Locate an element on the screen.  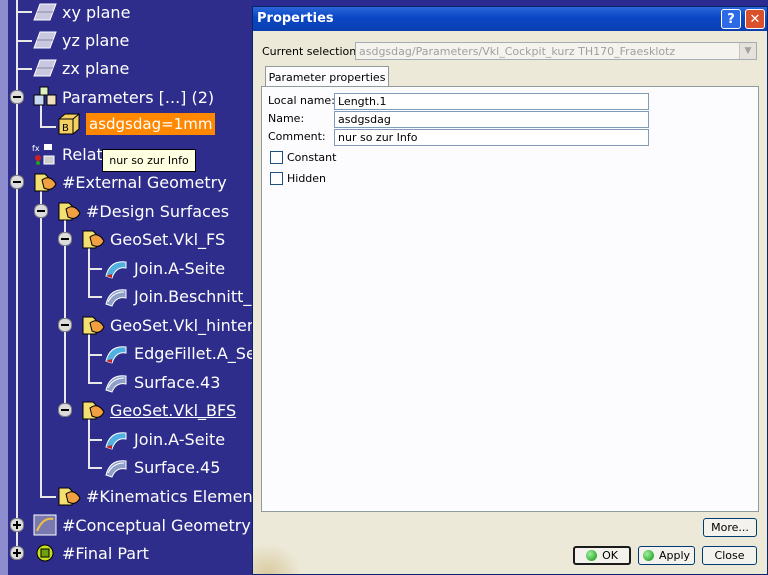
hidden-label: Hidden is located at coordinates (307, 178).